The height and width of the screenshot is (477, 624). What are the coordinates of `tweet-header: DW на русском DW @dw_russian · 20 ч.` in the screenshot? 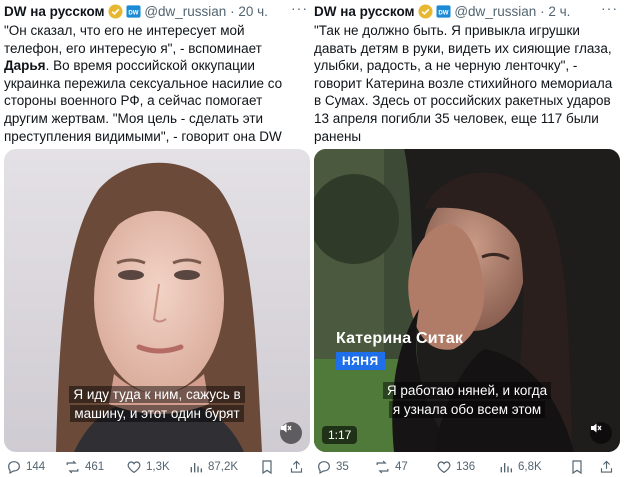 It's located at (157, 12).